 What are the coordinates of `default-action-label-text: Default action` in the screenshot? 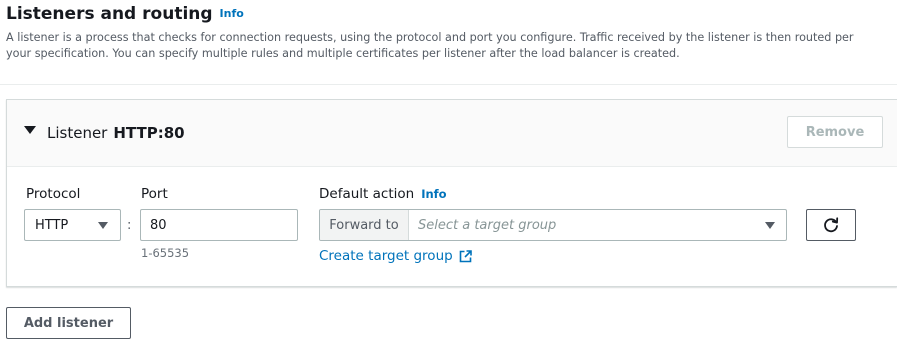 It's located at (367, 194).